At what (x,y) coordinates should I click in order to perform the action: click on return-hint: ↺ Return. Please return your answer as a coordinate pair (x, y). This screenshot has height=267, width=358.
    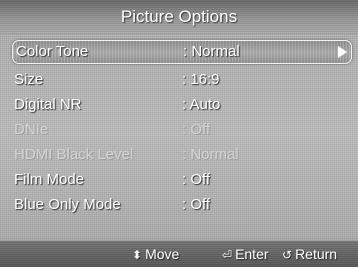
    Looking at the image, I should click on (309, 254).